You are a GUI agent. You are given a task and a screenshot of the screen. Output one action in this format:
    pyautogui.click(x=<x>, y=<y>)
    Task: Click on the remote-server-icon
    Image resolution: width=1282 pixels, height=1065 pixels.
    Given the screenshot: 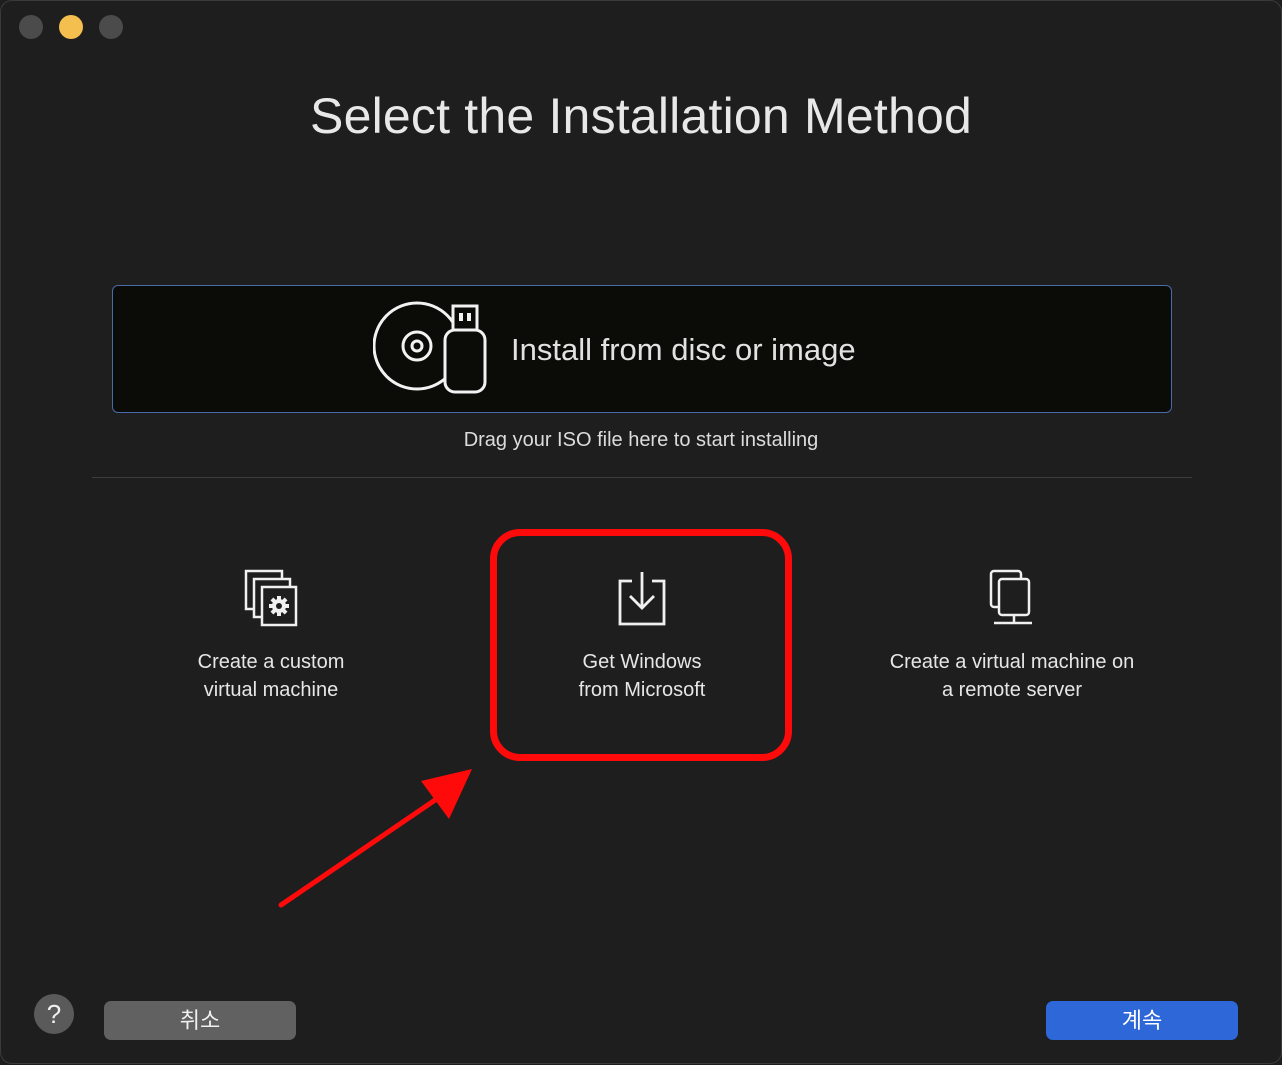 What is the action you would take?
    pyautogui.click(x=1012, y=601)
    